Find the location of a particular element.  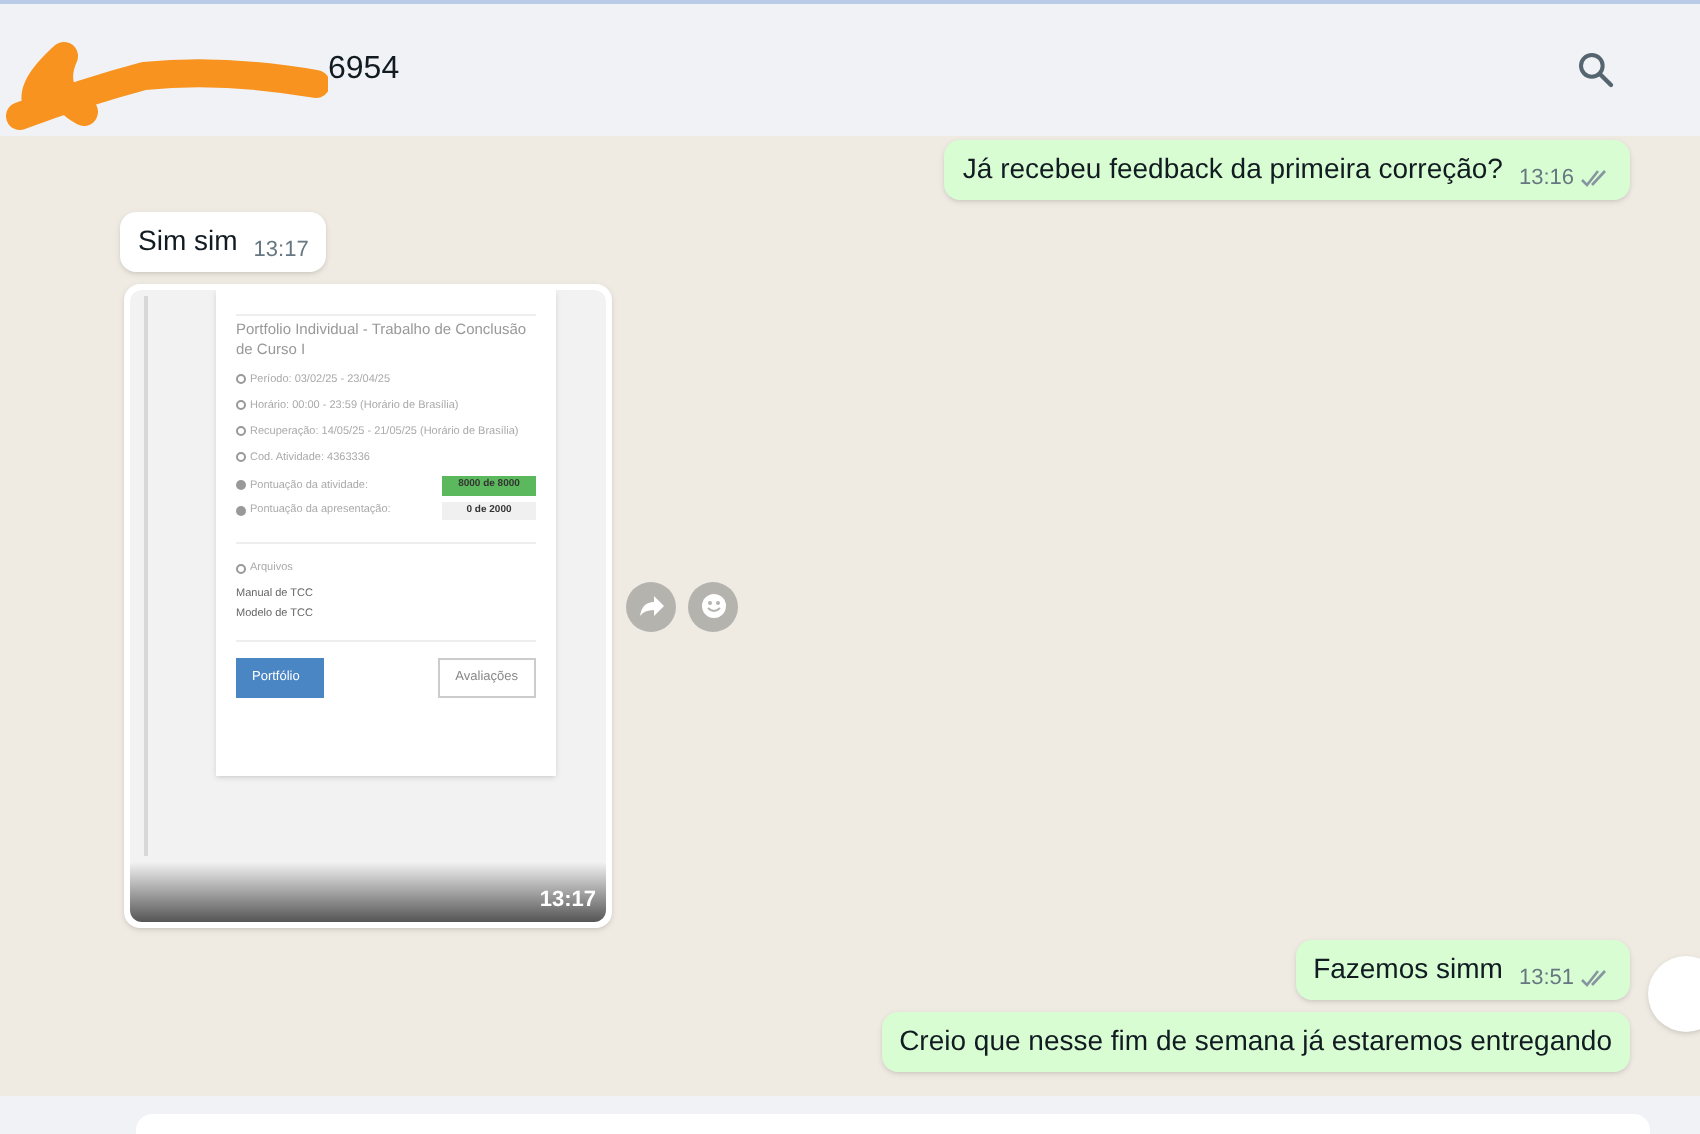

attachment-icon is located at coordinates (241, 568).